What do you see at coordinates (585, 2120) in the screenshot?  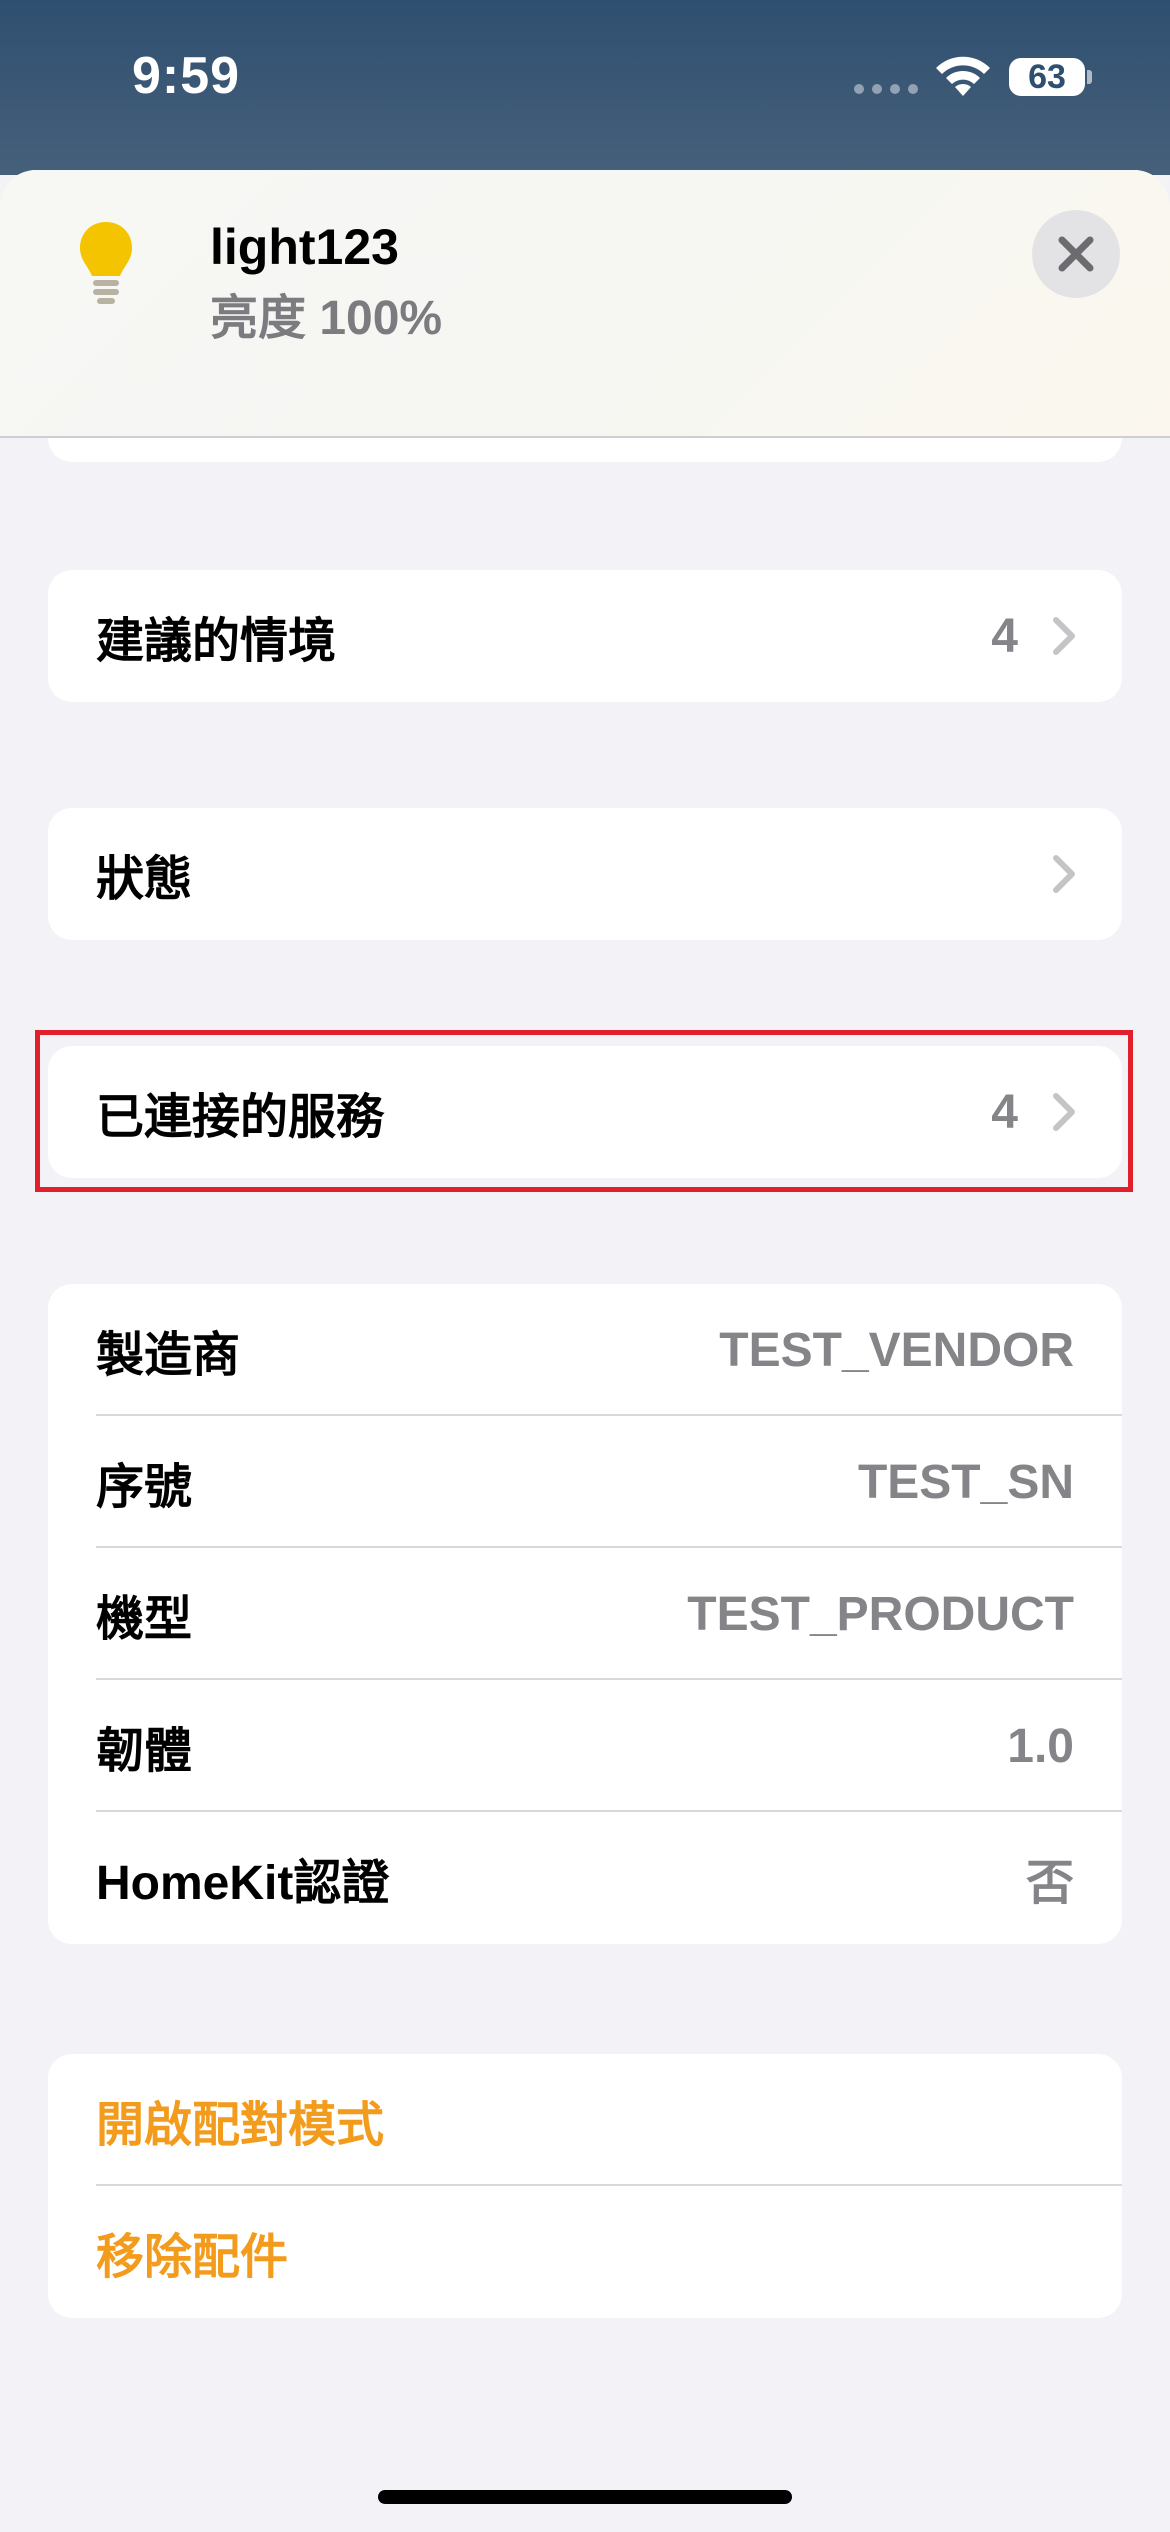 I see `open-pairing-mode-button: 開啟配對模式` at bounding box center [585, 2120].